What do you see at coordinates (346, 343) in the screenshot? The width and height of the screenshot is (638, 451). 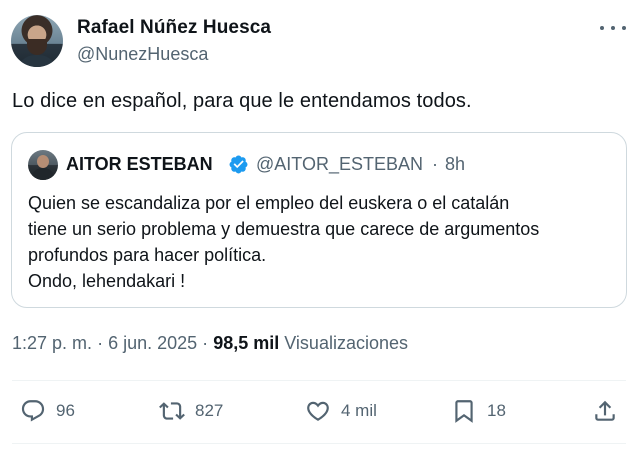 I see `views-label: Visualizaciones` at bounding box center [346, 343].